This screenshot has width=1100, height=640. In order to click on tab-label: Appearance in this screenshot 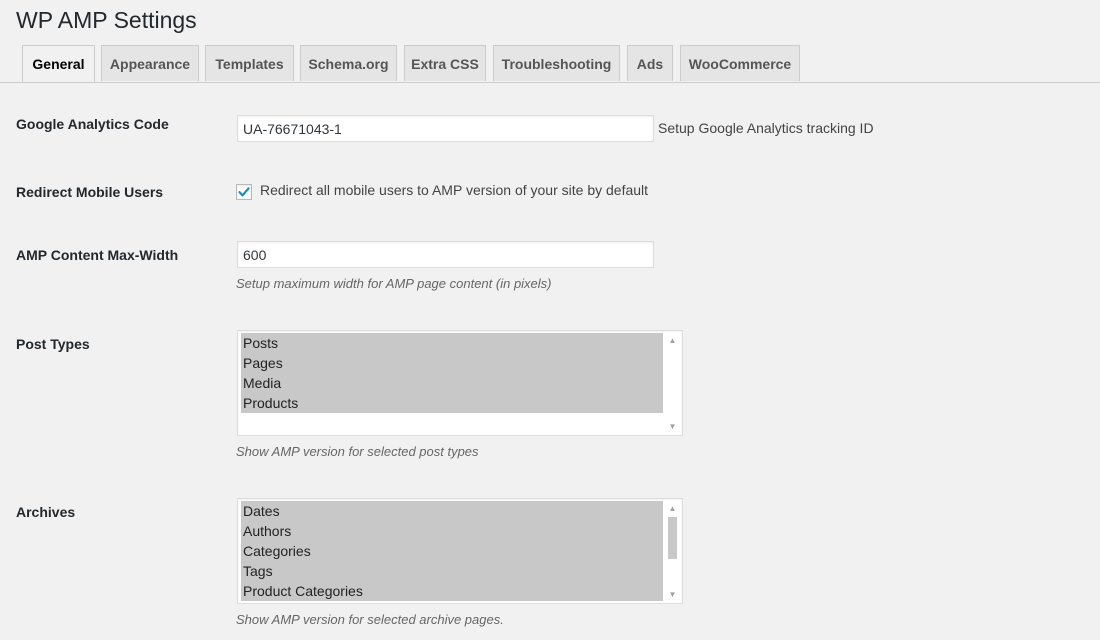, I will do `click(150, 63)`.